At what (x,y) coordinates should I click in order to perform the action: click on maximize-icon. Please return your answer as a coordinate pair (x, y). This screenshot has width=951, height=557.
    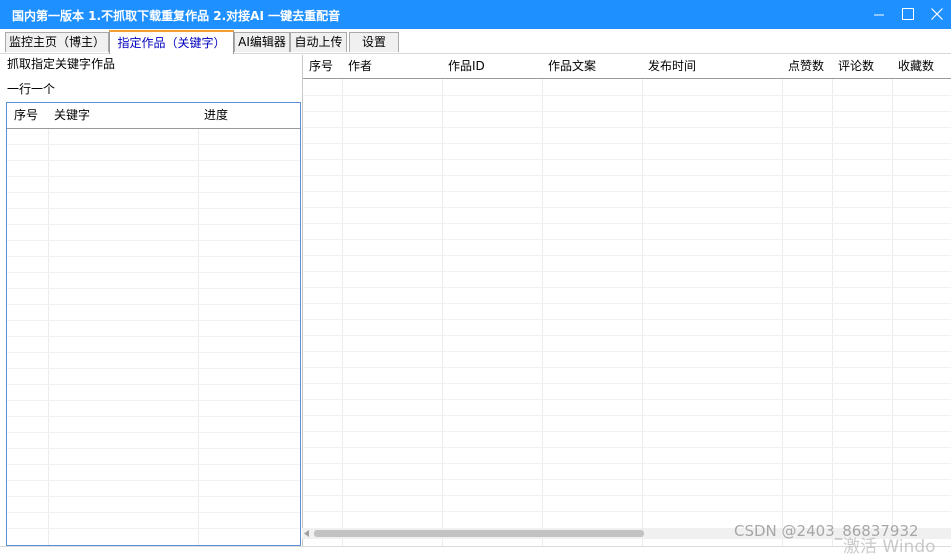
    Looking at the image, I should click on (908, 14).